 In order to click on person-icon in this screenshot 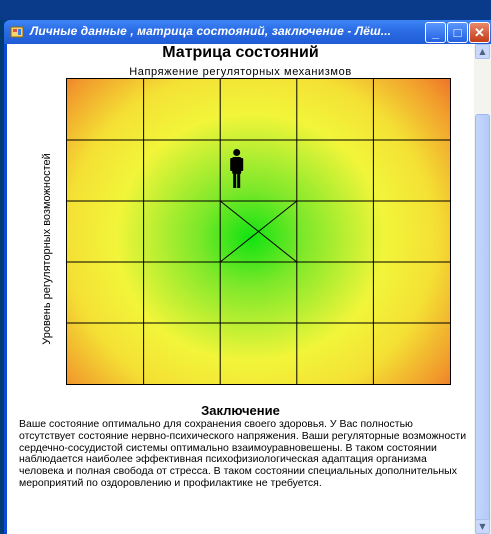, I will do `click(237, 168)`.